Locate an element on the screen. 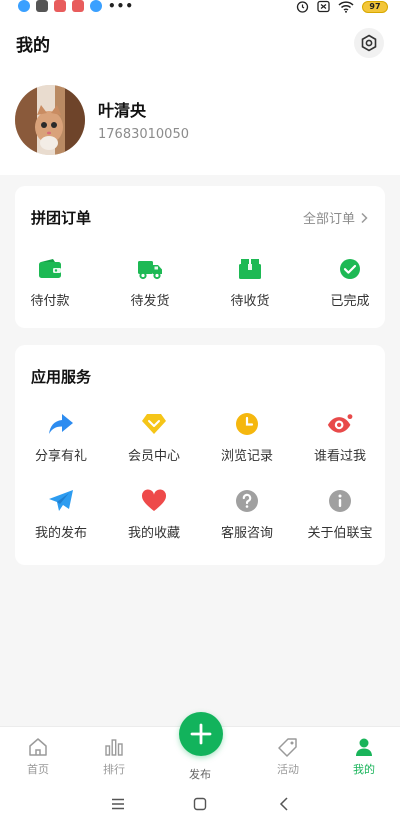 The image size is (400, 822). paper-plane-icon is located at coordinates (61, 501).